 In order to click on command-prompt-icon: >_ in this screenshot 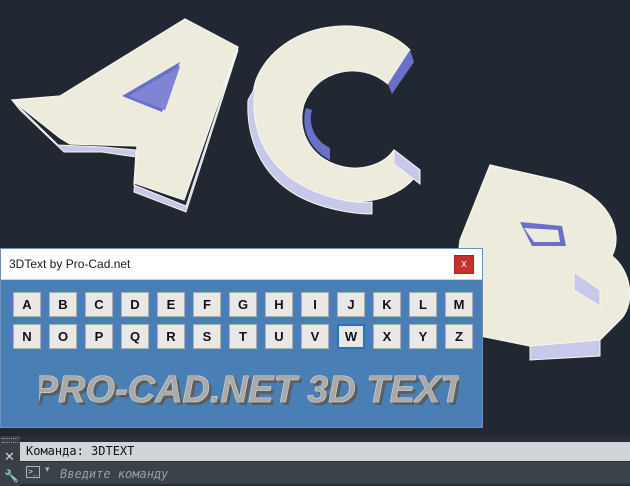, I will do `click(33, 472)`.